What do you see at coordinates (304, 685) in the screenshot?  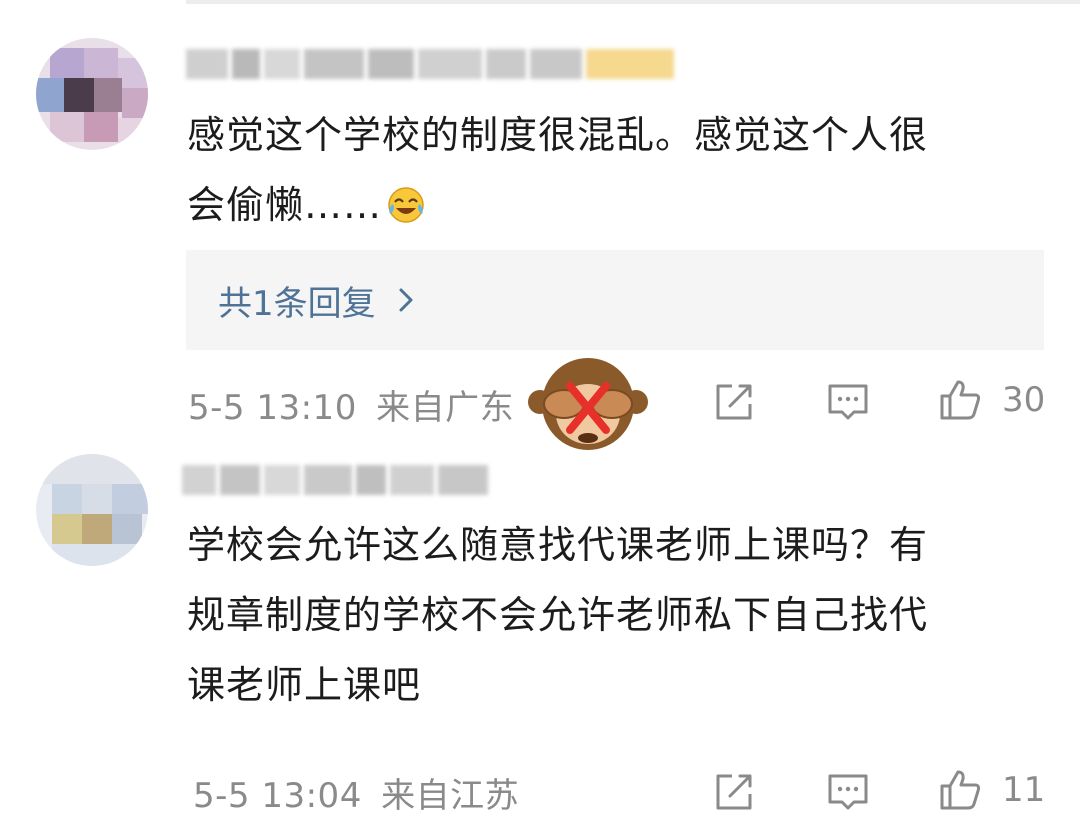 I see `comment-line: 课老师上课吧` at bounding box center [304, 685].